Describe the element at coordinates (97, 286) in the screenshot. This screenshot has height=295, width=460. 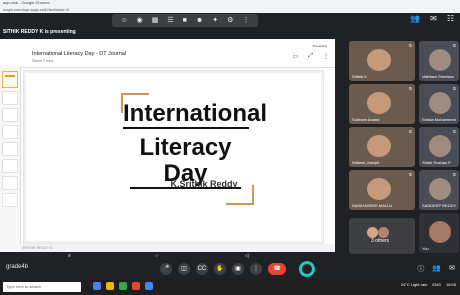
I see `edge-icon` at that location.